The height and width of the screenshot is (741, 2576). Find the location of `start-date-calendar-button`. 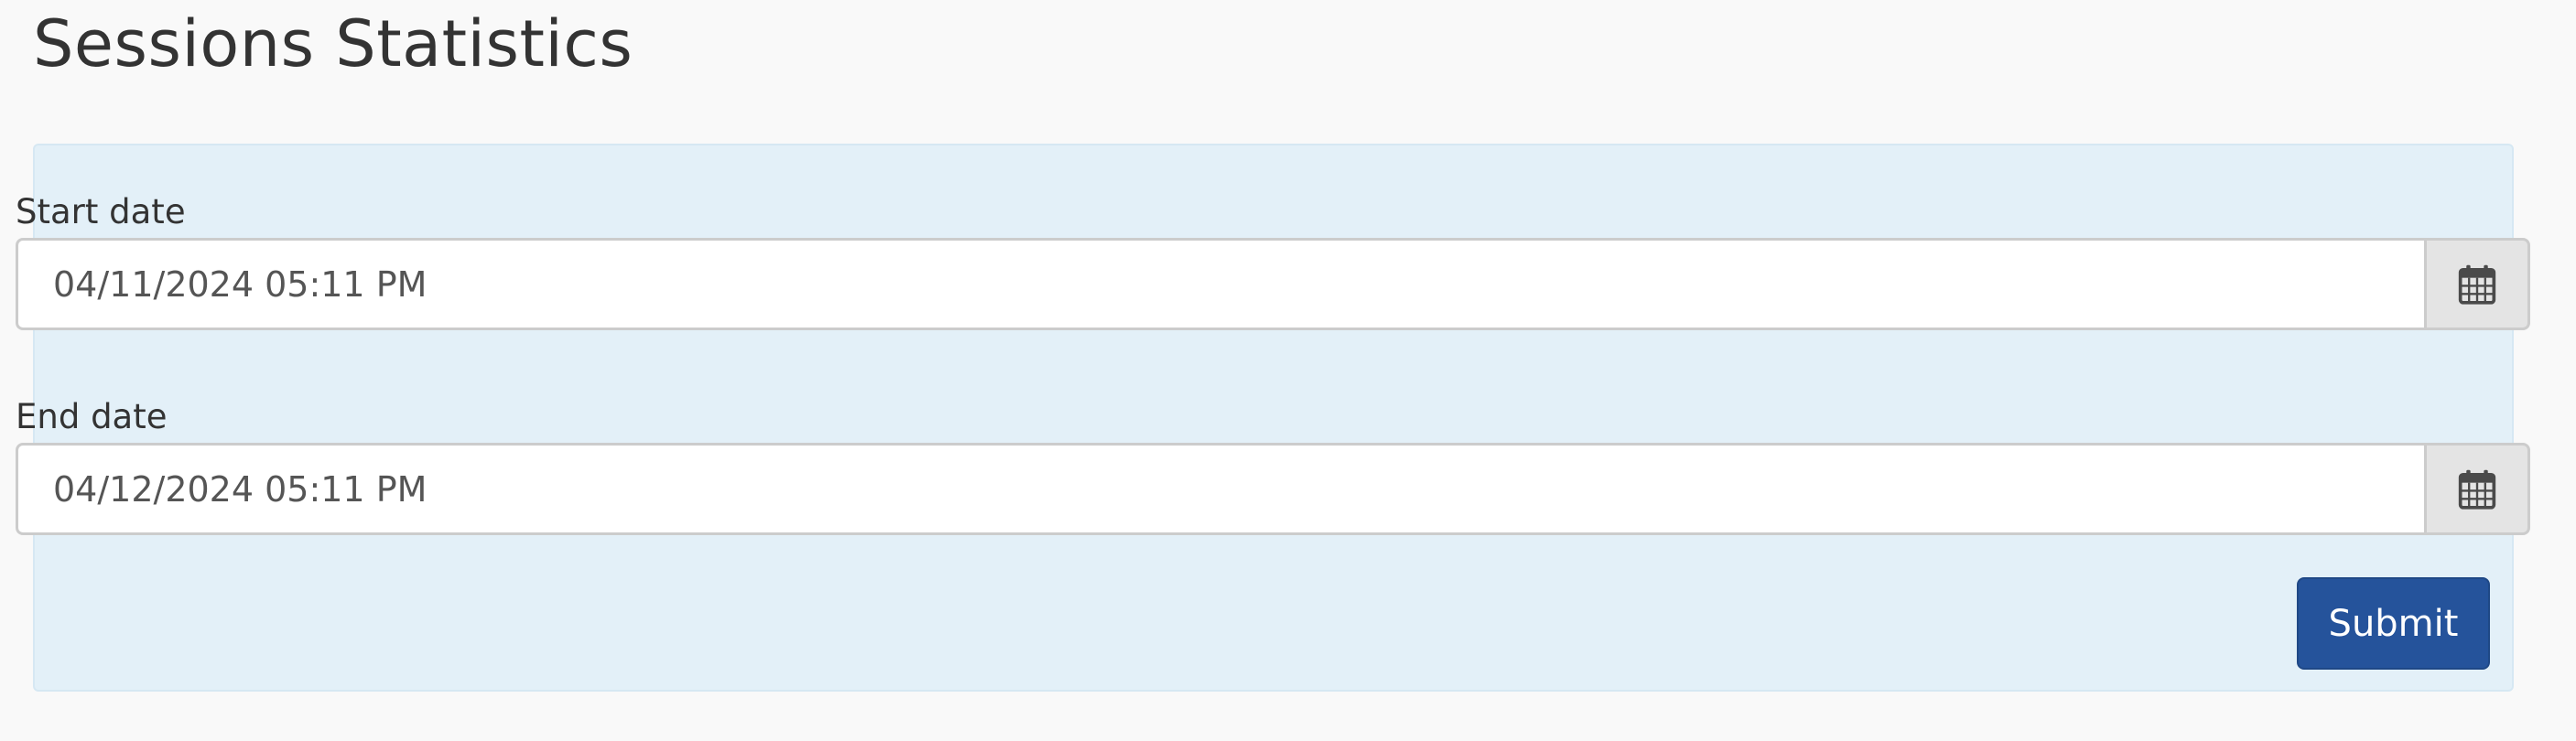

start-date-calendar-button is located at coordinates (2477, 284).